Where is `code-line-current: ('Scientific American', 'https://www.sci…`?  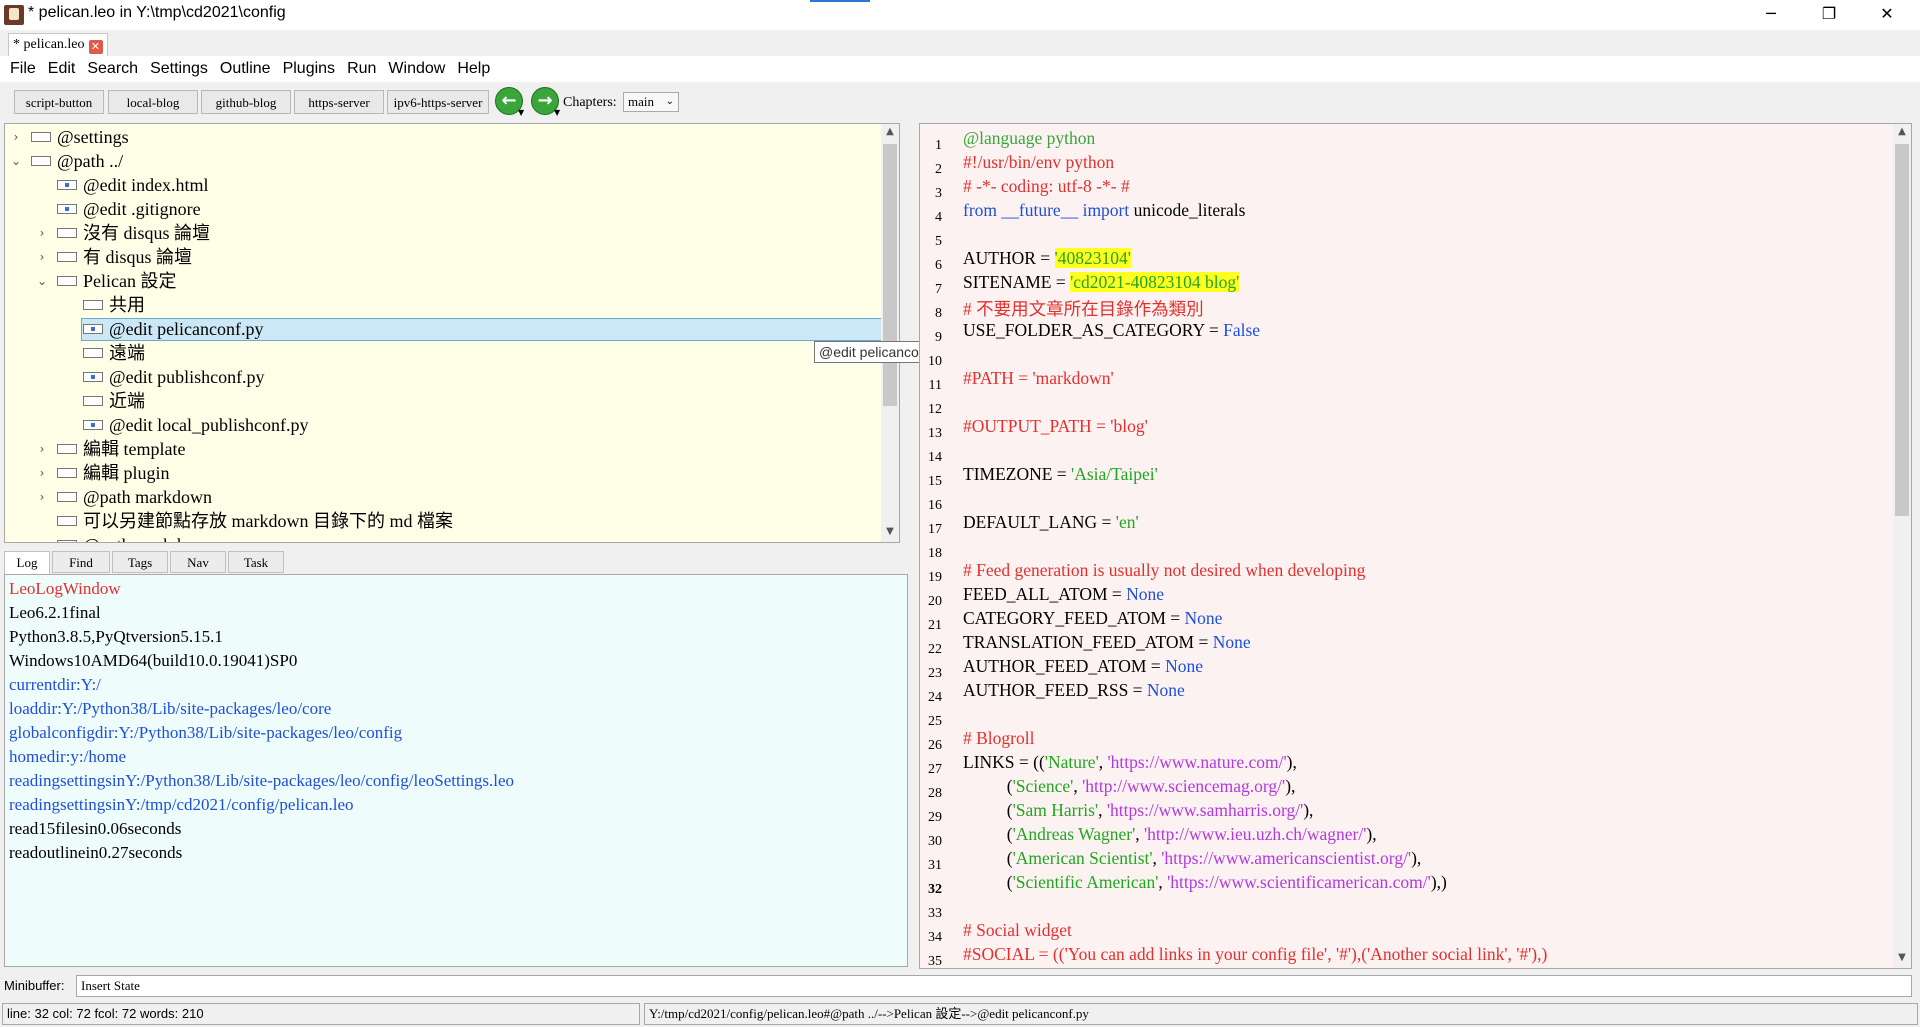
code-line-current: ('Scientific American', 'https://www.sci… is located at coordinates (1205, 882).